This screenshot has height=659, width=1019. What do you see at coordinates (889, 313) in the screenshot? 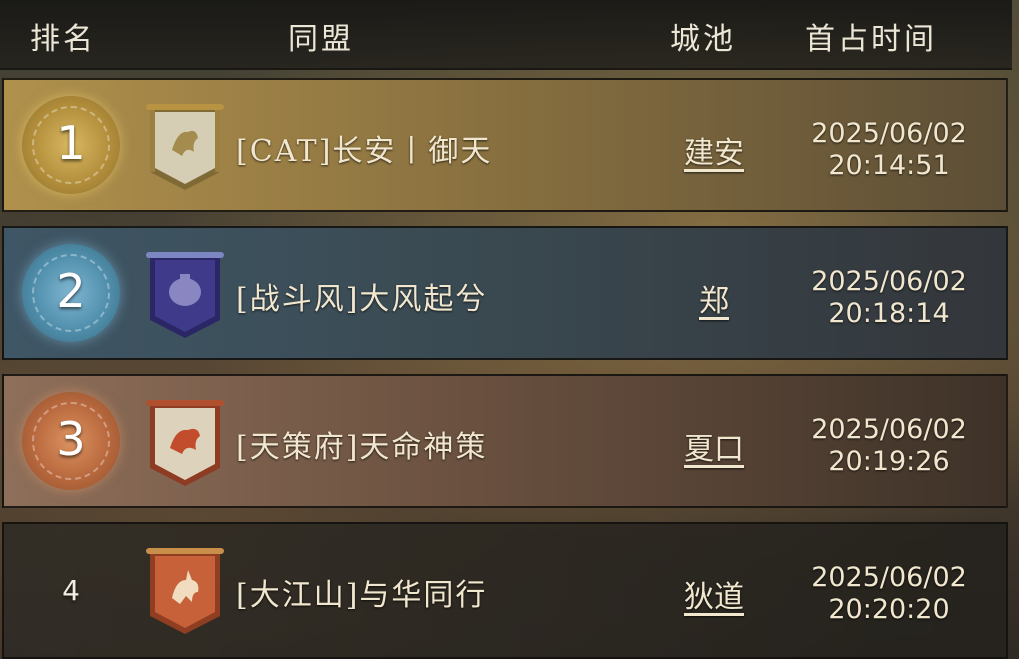
I see `occupy-clock: 20:18:14` at bounding box center [889, 313].